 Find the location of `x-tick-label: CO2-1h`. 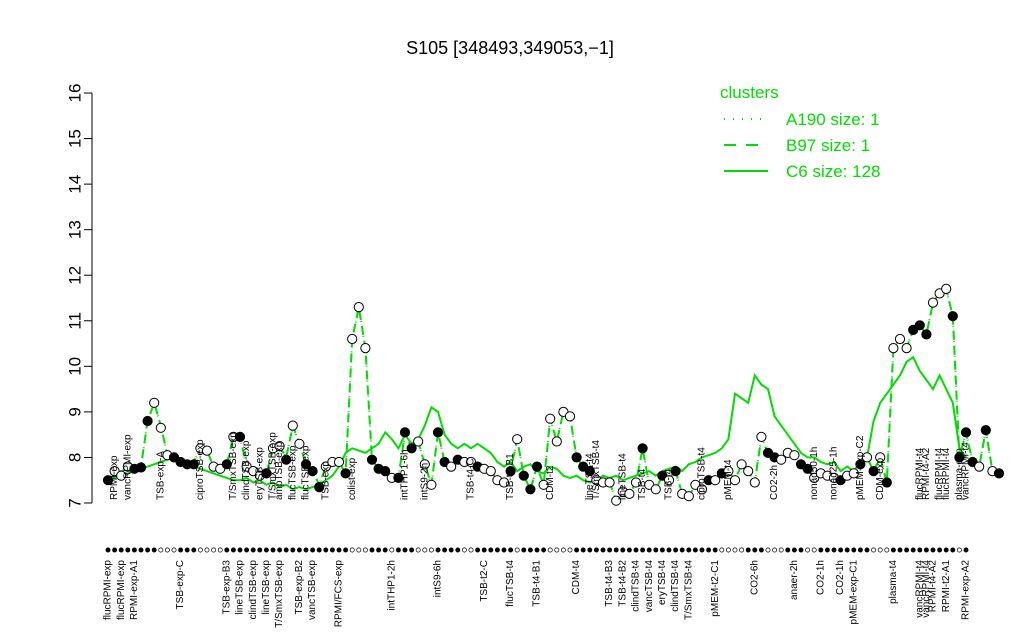

x-tick-label: CO2-1h is located at coordinates (840, 577).